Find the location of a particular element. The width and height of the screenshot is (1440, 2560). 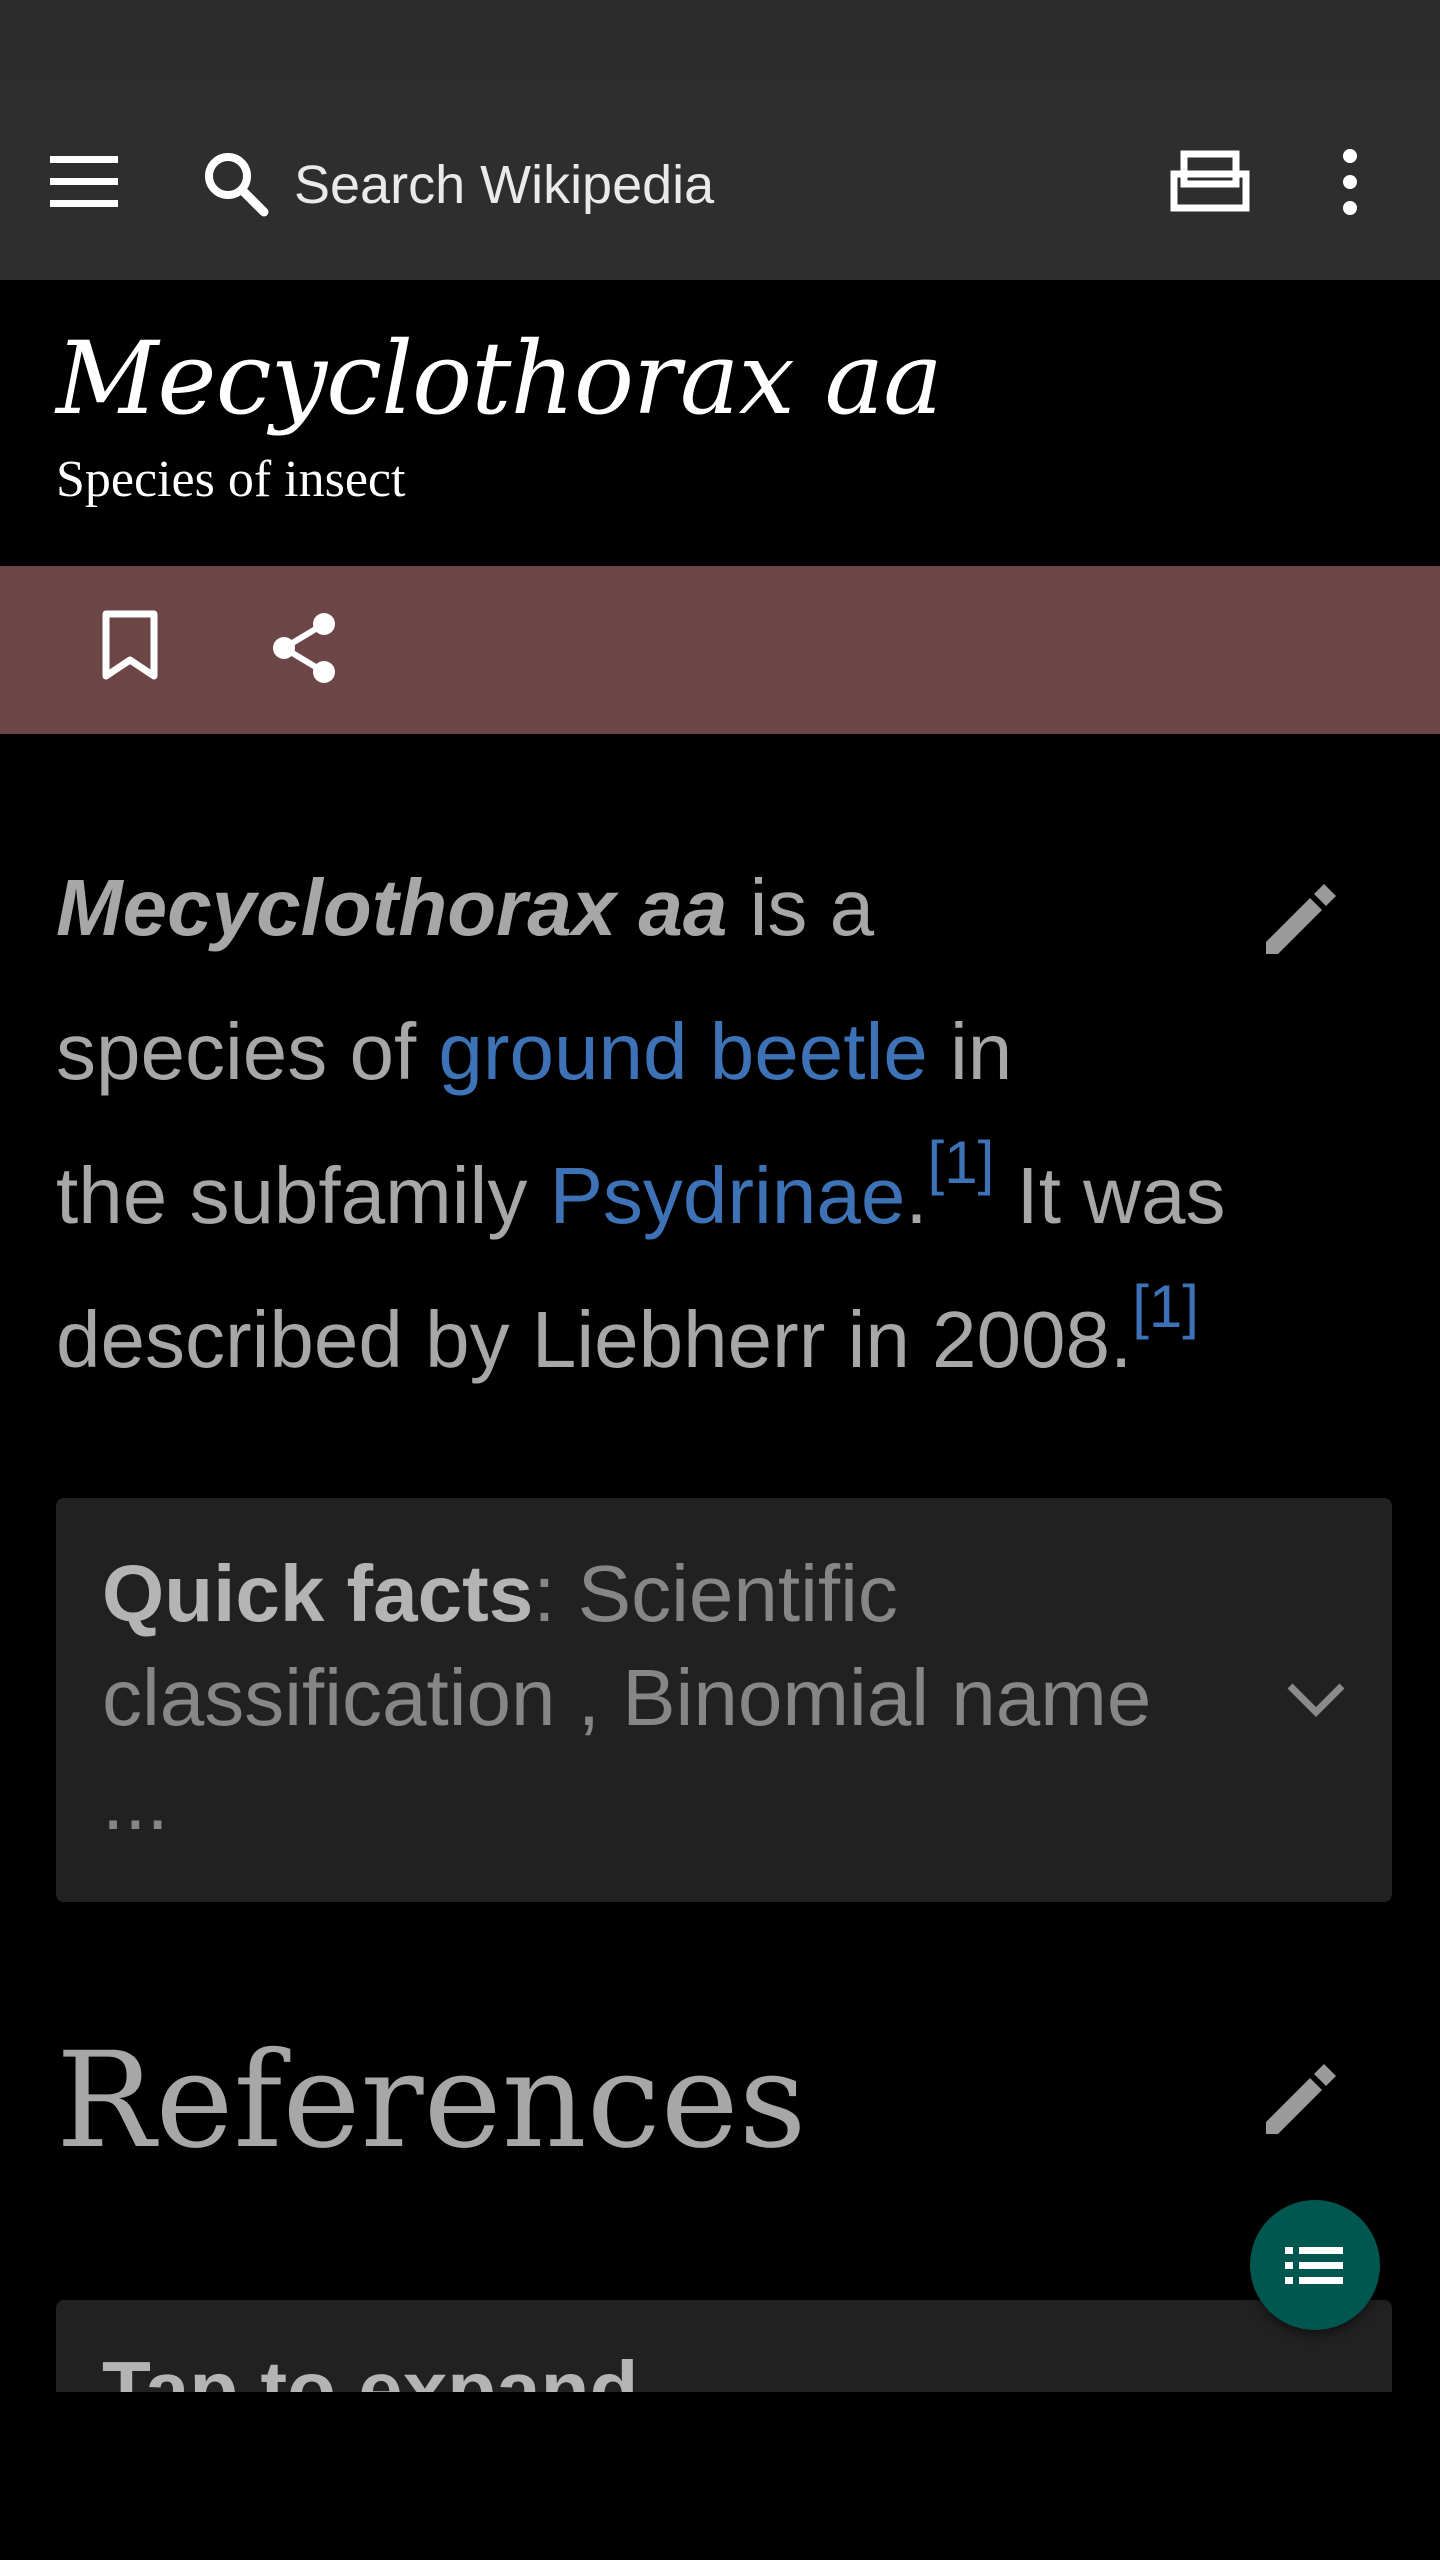

search-input: Search Wikipedia is located at coordinates (504, 185).